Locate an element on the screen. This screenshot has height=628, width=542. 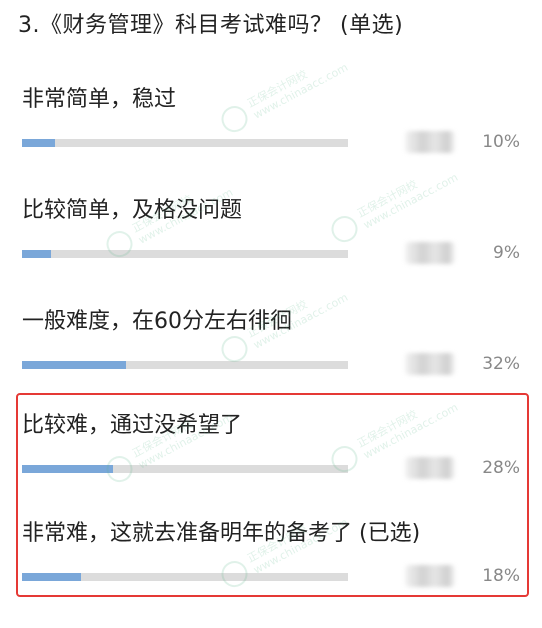
option-percent: 10% is located at coordinates (501, 142).